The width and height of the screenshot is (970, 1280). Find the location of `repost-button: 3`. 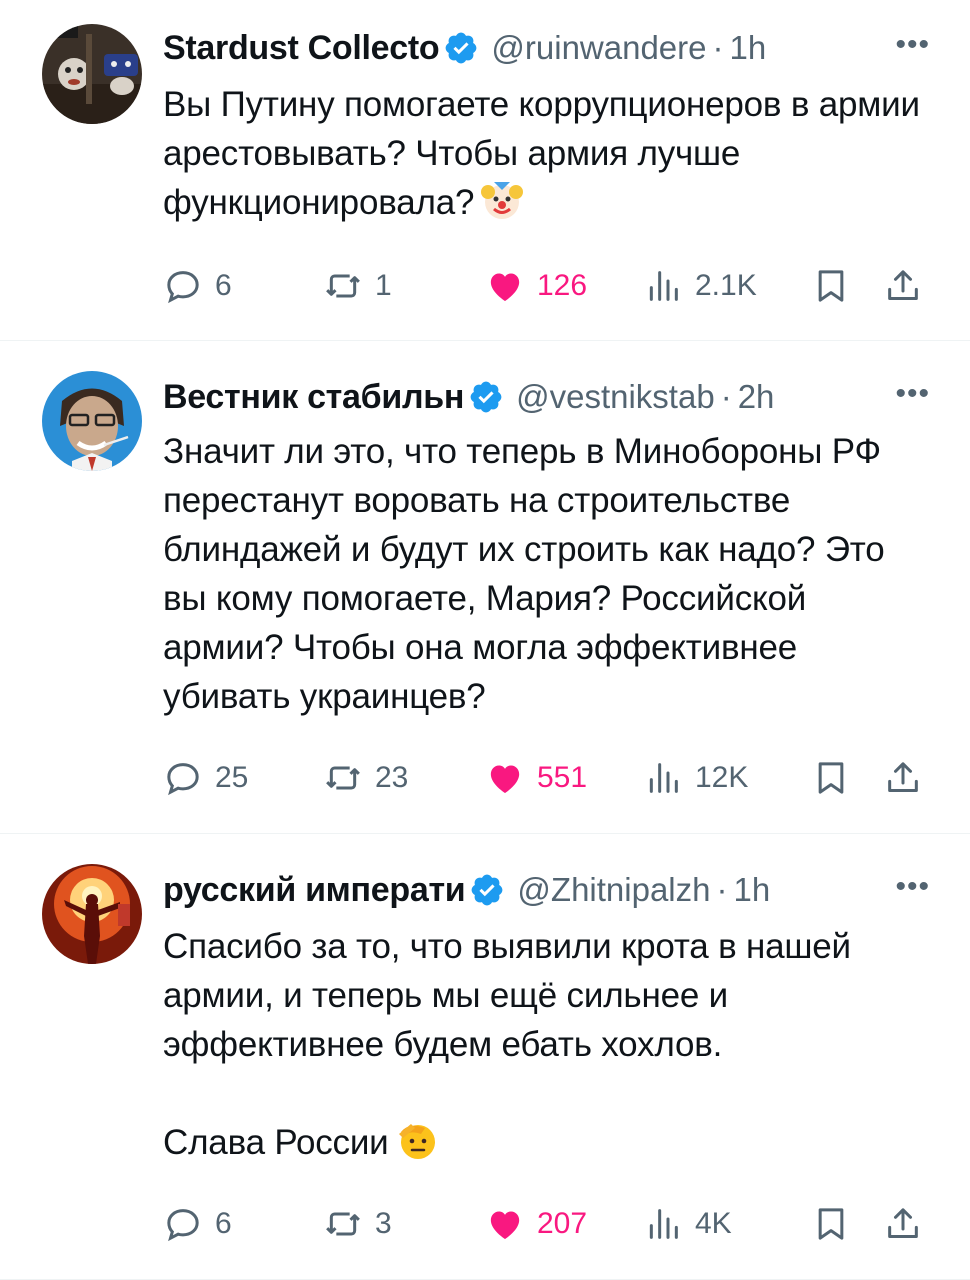

repost-button: 3 is located at coordinates (357, 1224).